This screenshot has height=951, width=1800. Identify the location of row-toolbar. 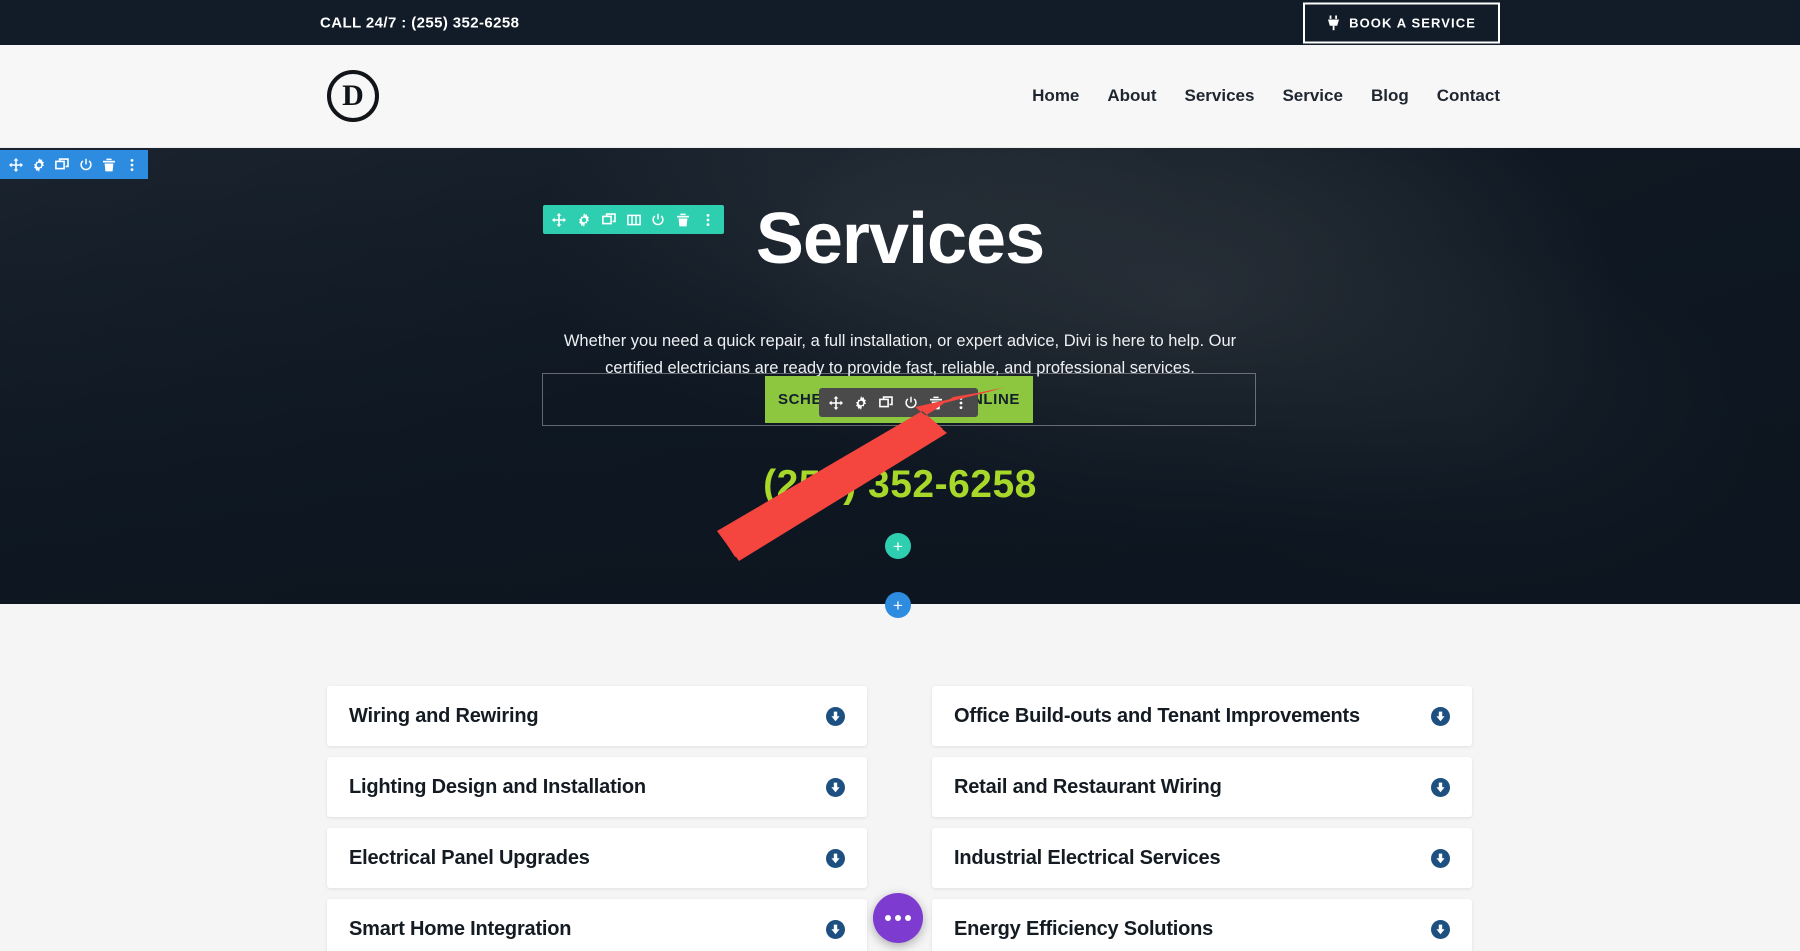
(633, 219).